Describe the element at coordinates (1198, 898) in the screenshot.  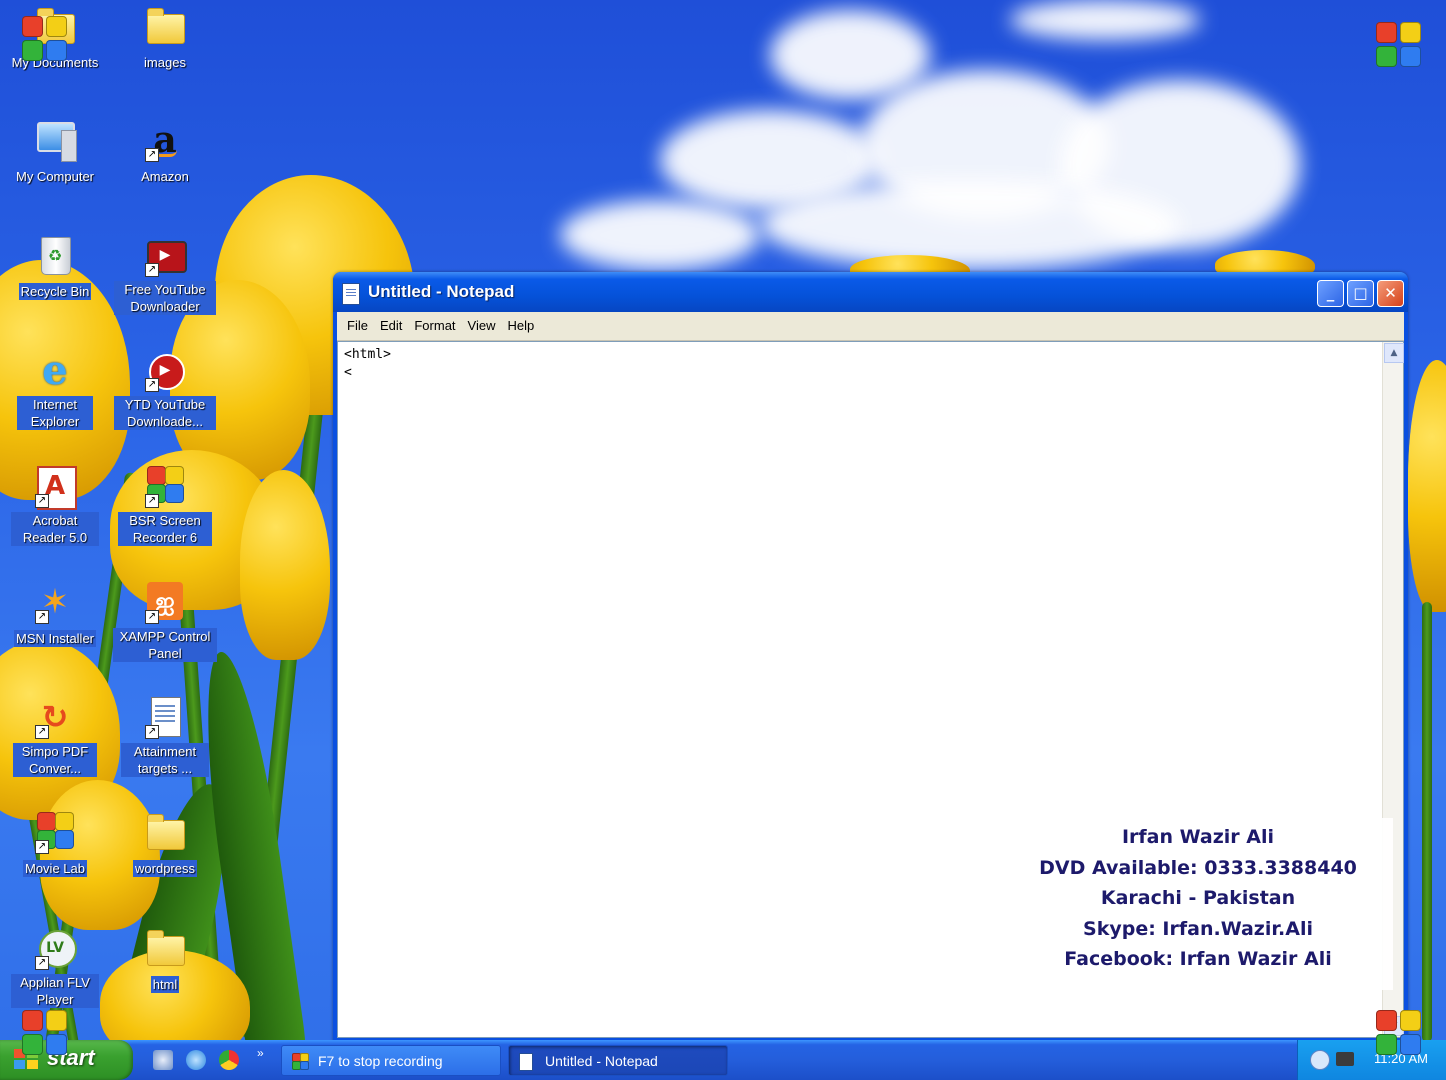
I see `promo-line-location: Karachi - Pakistan` at that location.